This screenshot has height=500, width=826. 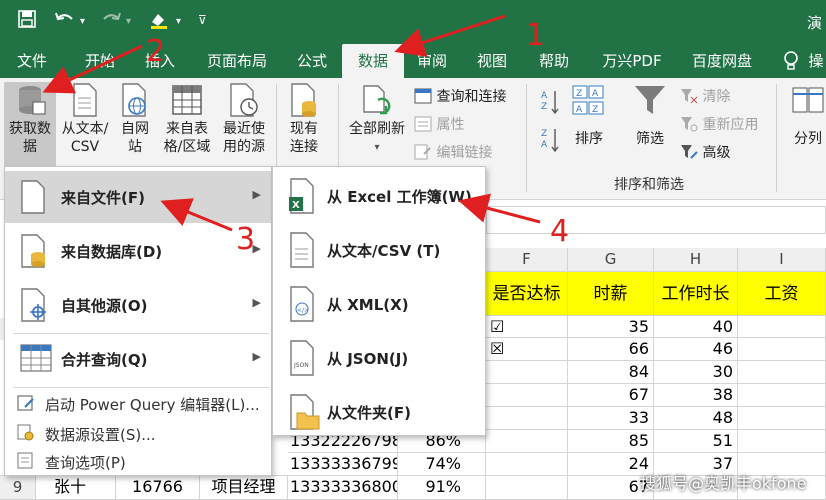 I want to click on tab-data: 数据, so click(x=373, y=61).